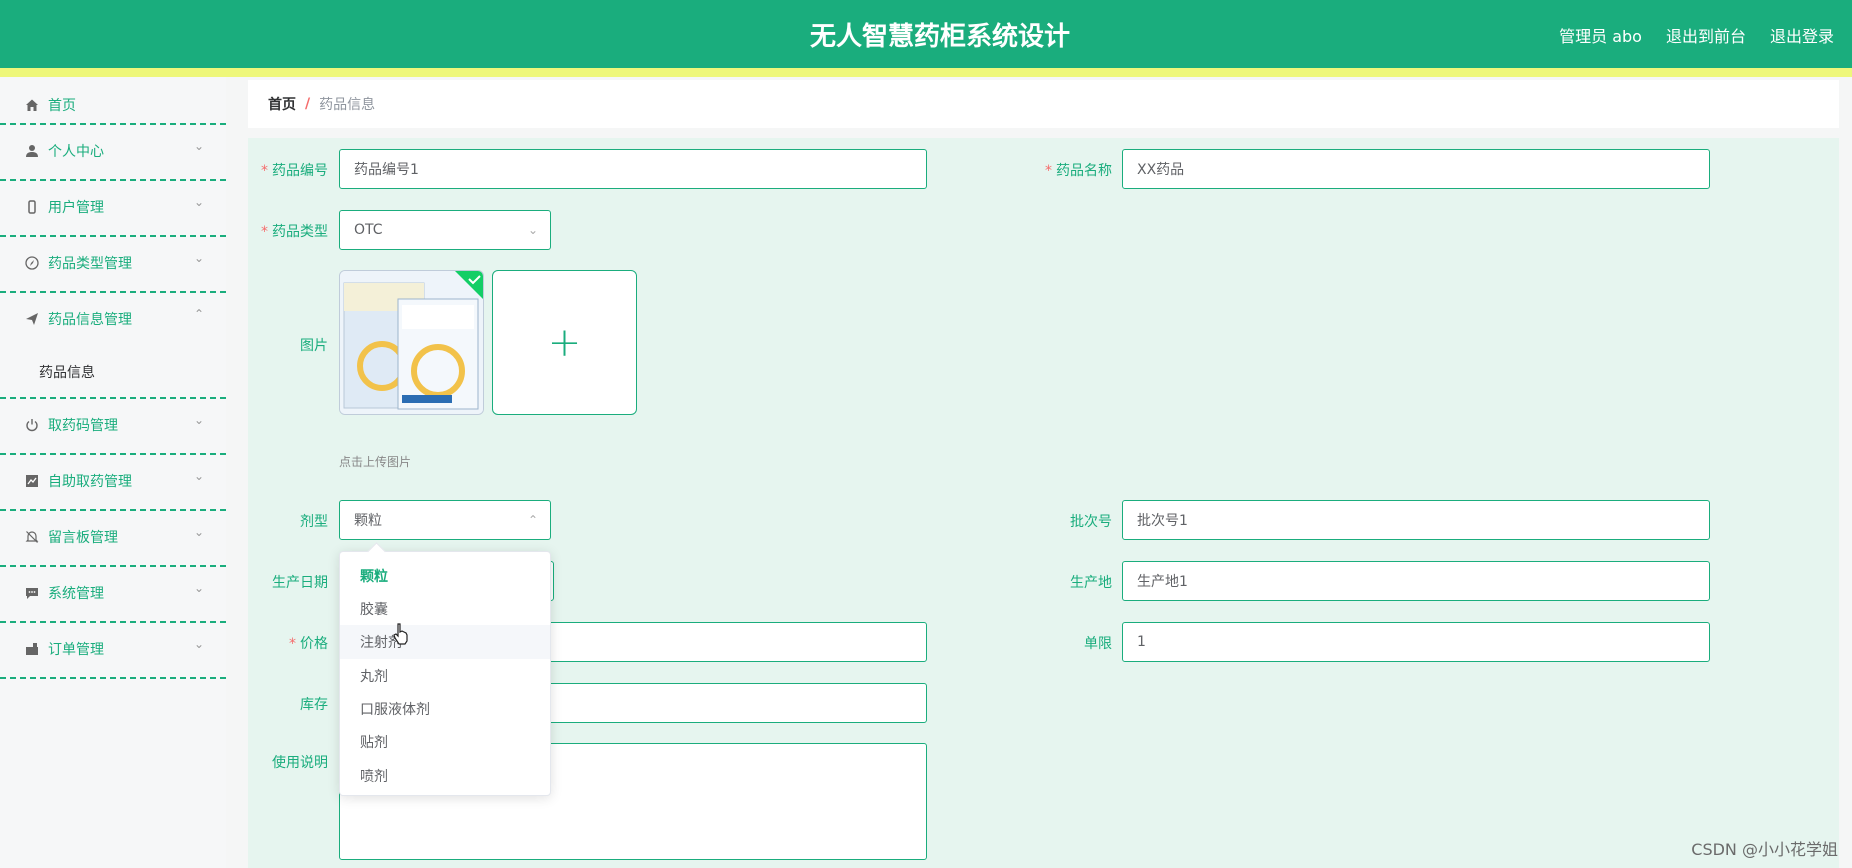 Image resolution: width=1852 pixels, height=868 pixels. What do you see at coordinates (62, 106) in the screenshot?
I see `sidebar-item-label: 首页` at bounding box center [62, 106].